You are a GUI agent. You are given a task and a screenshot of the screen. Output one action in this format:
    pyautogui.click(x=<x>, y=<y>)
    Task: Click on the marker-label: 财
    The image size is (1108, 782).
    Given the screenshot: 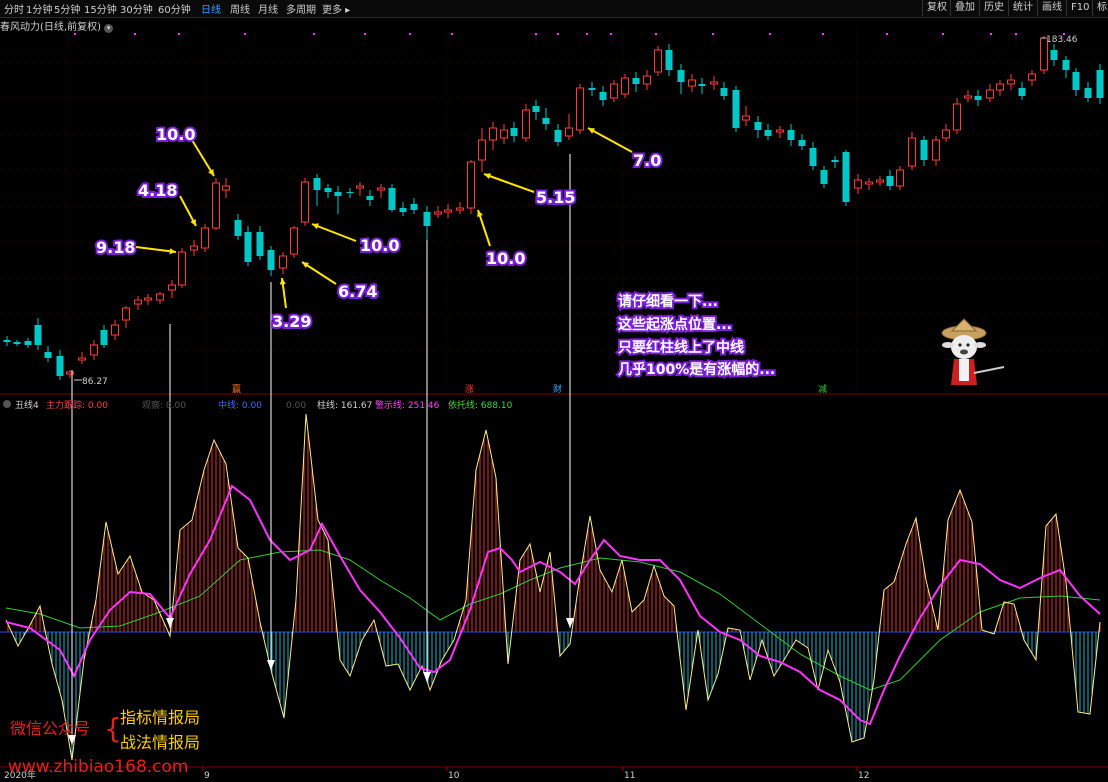 What is the action you would take?
    pyautogui.click(x=557, y=389)
    